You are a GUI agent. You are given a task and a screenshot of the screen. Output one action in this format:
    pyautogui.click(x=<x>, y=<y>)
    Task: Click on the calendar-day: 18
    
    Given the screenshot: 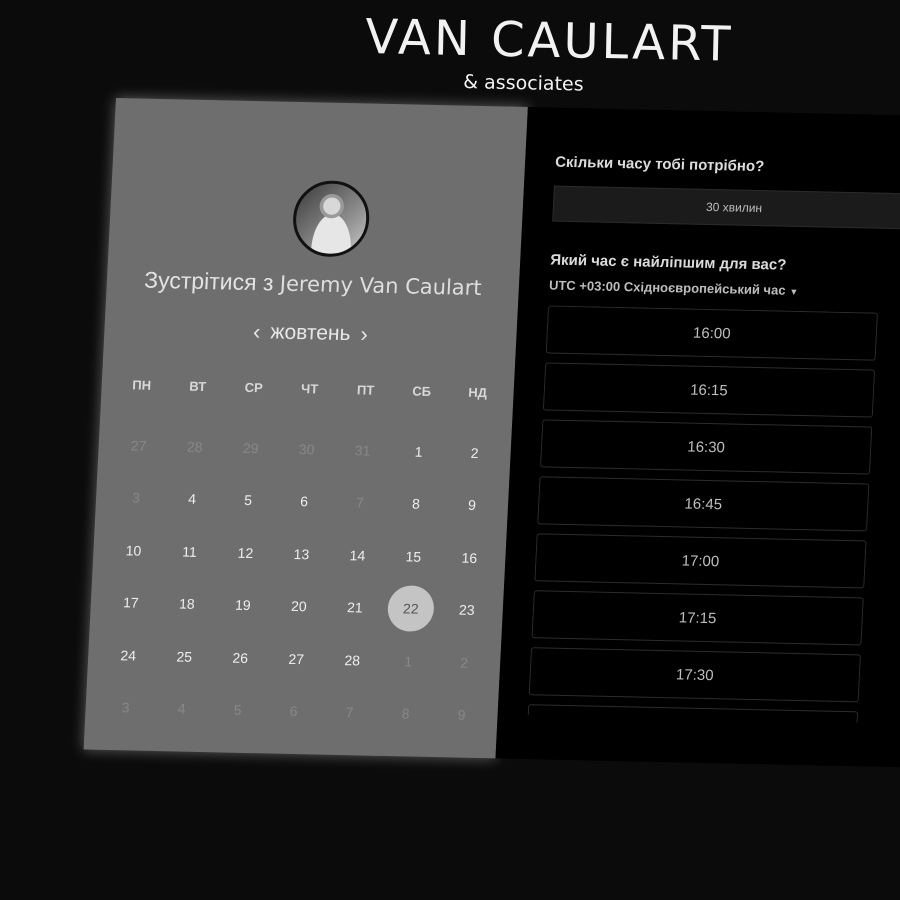 What is the action you would take?
    pyautogui.click(x=187, y=604)
    